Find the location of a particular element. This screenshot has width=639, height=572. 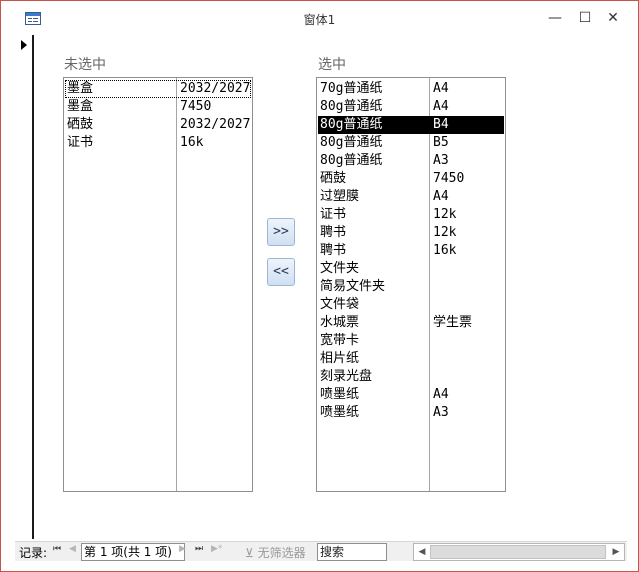

list-item: 聘书 12k is located at coordinates (411, 233).